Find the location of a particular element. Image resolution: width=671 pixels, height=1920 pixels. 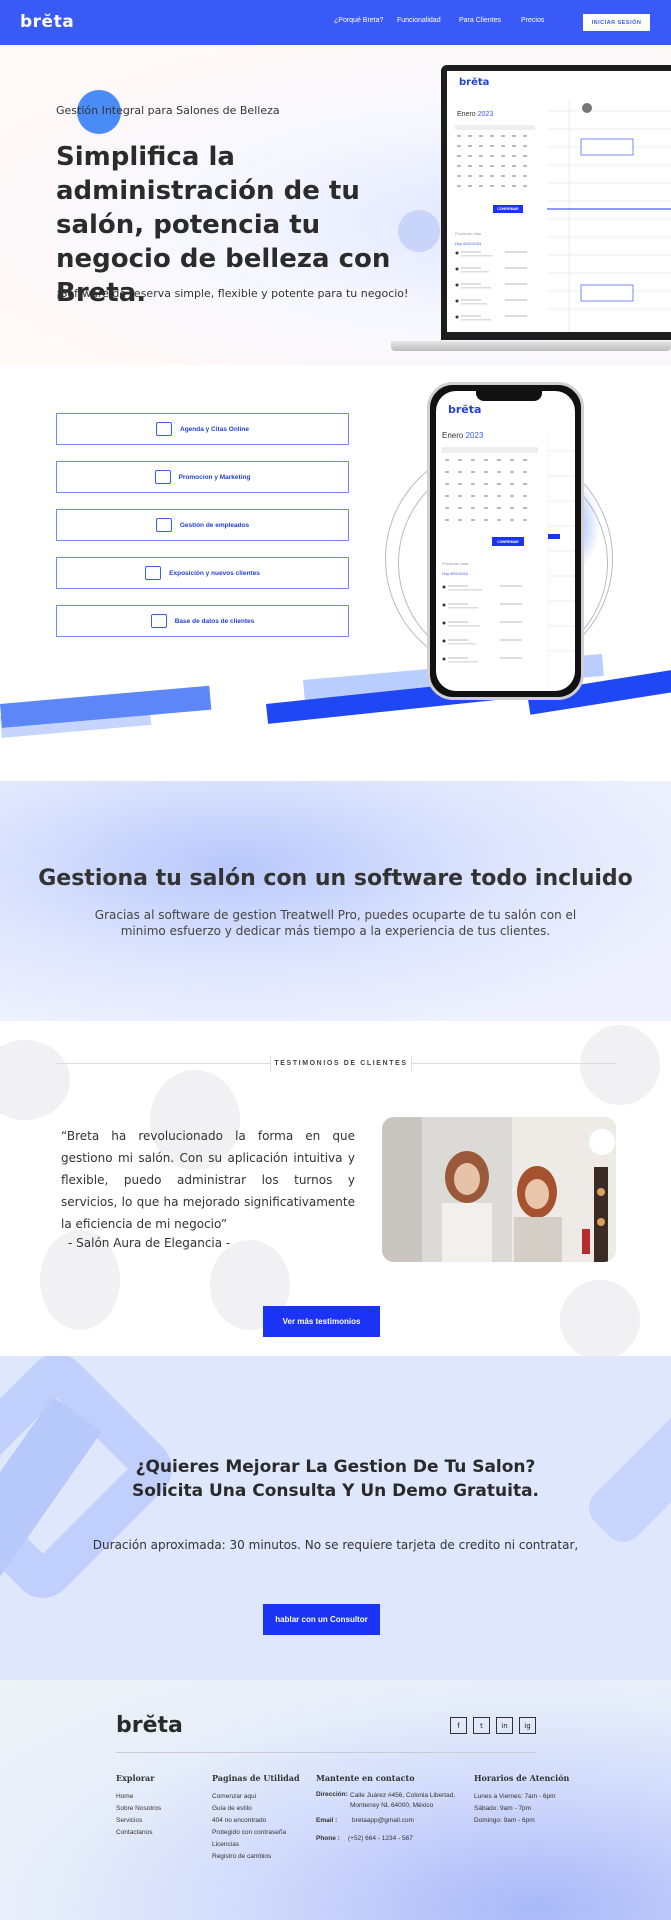

feature-label: Agenda y Citas Online is located at coordinates (214, 429).